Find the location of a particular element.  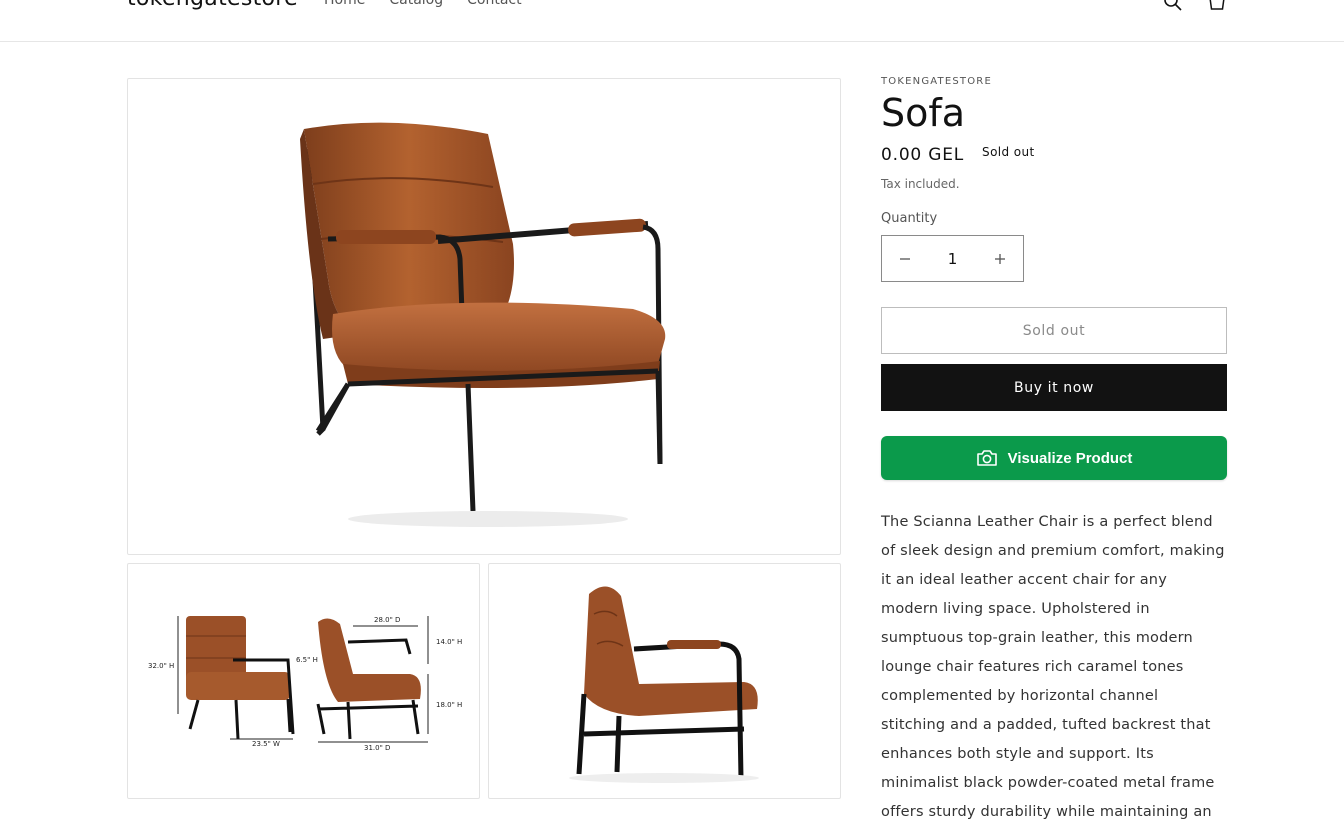

product-vendor: TOKENGATESTORE is located at coordinates (936, 81).